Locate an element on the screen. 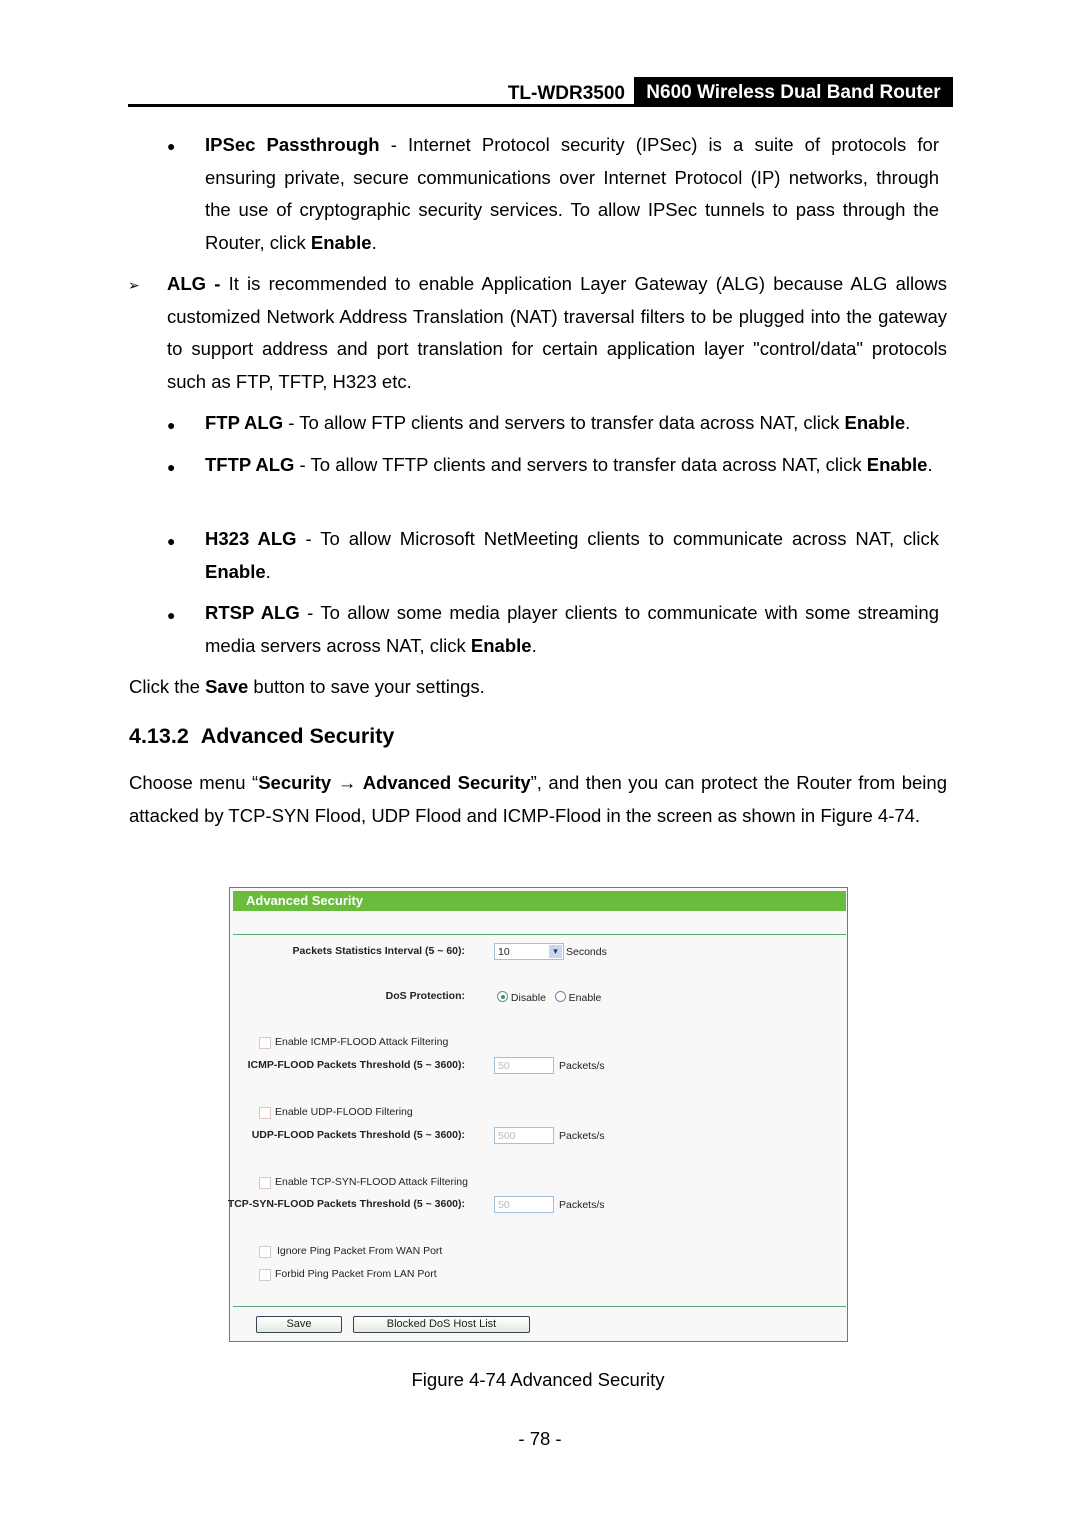 This screenshot has width=1080, height=1527. menu-path: Security is located at coordinates (295, 782).